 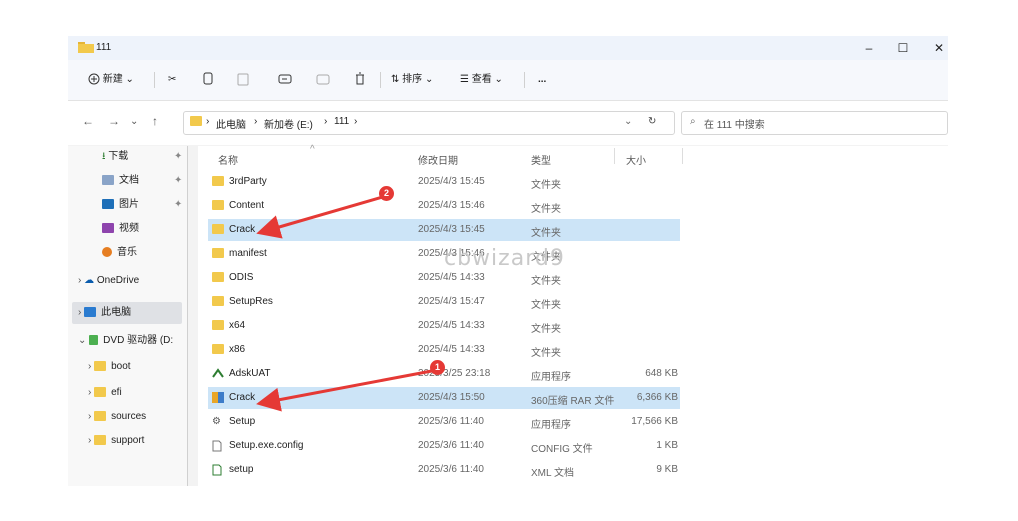 I want to click on back-arrow-icon: ←, so click(x=88, y=121).